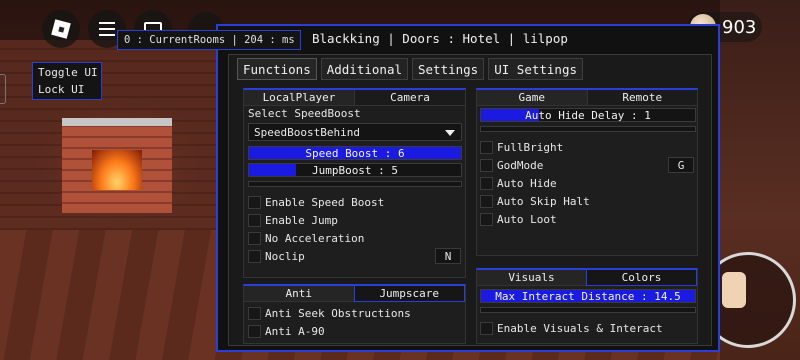  I want to click on speed-boost-label: Speed Boost : 6, so click(355, 153).